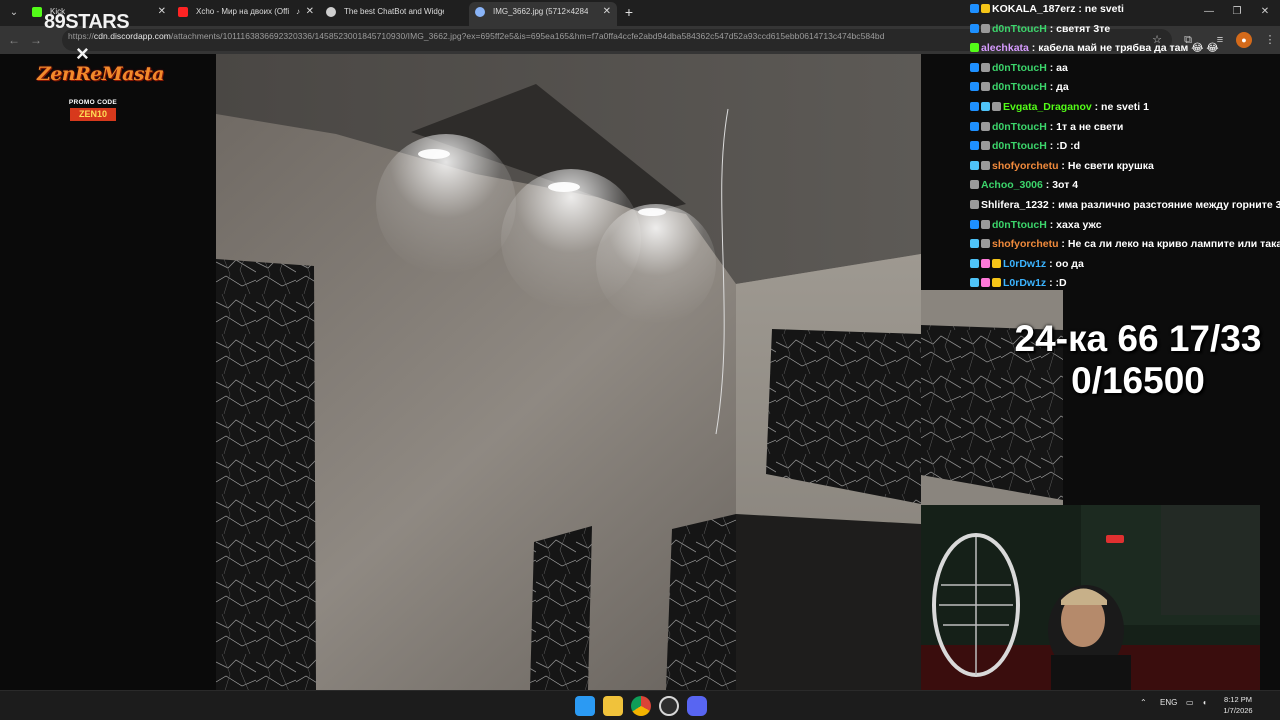 This screenshot has height=720, width=1280. I want to click on audio-playing-icon: ♪, so click(298, 12).